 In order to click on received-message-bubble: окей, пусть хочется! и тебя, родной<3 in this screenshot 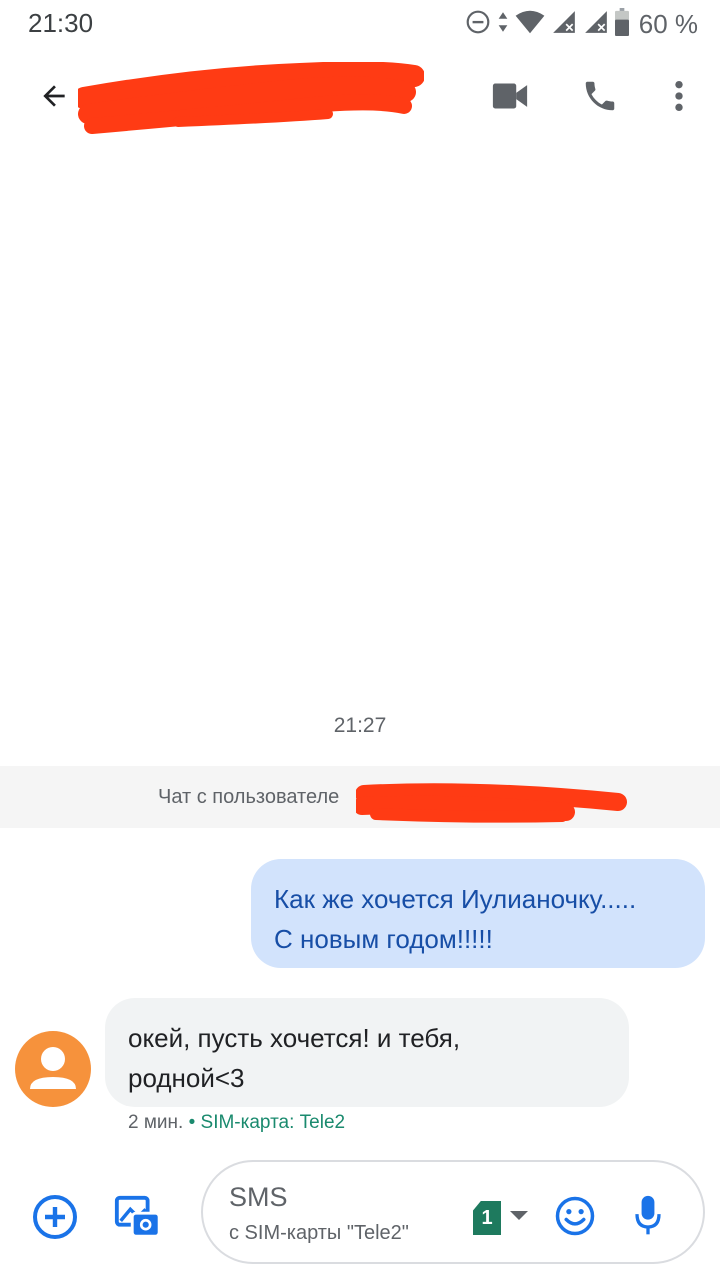, I will do `click(367, 1052)`.